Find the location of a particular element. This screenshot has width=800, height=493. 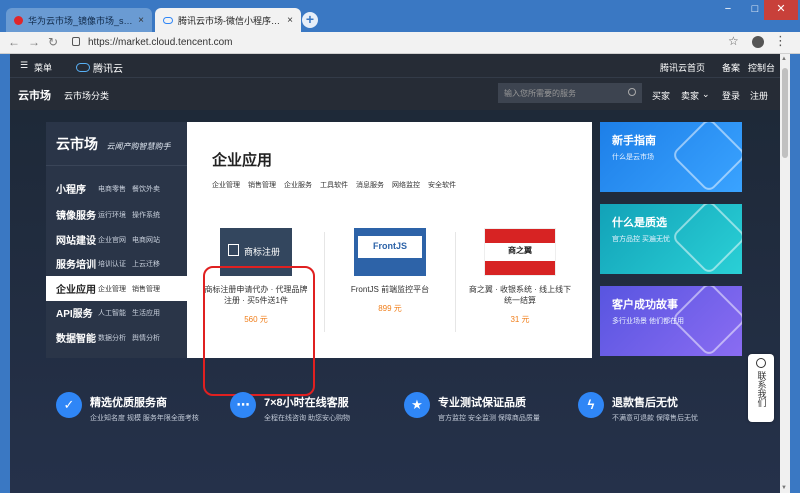

seller-link: 卖家 is located at coordinates (690, 95).